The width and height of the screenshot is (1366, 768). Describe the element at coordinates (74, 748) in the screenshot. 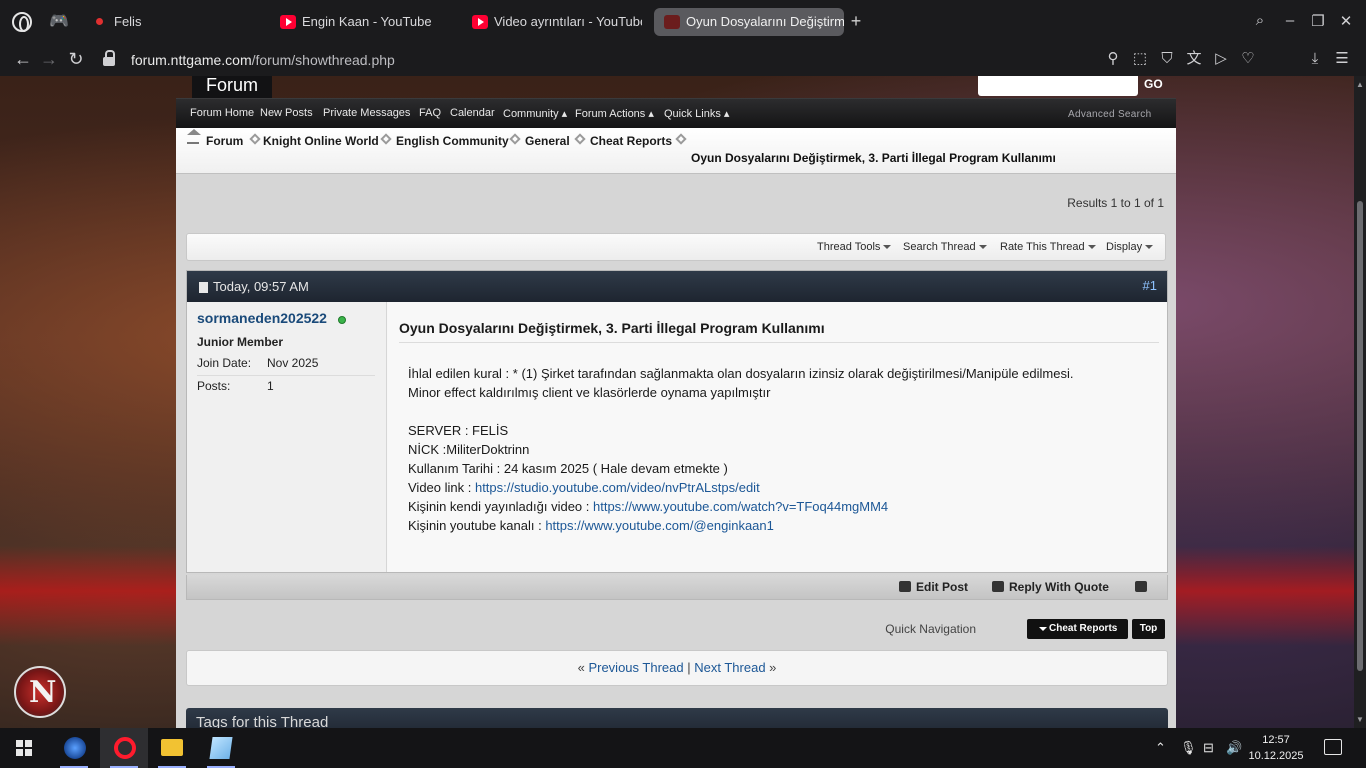

I see `taskbar-app-cortana` at that location.